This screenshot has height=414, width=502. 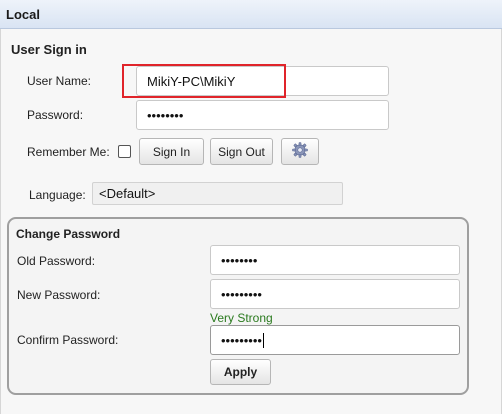 I want to click on sign-out-button: Sign Out, so click(x=241, y=151).